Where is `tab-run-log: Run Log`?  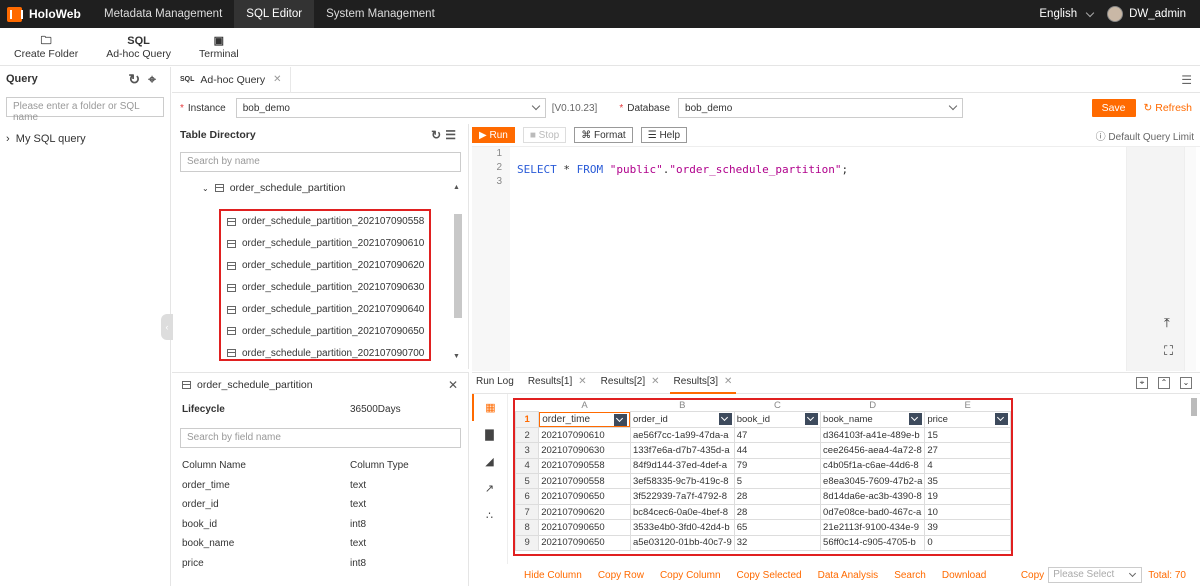 tab-run-log: Run Log is located at coordinates (495, 383).